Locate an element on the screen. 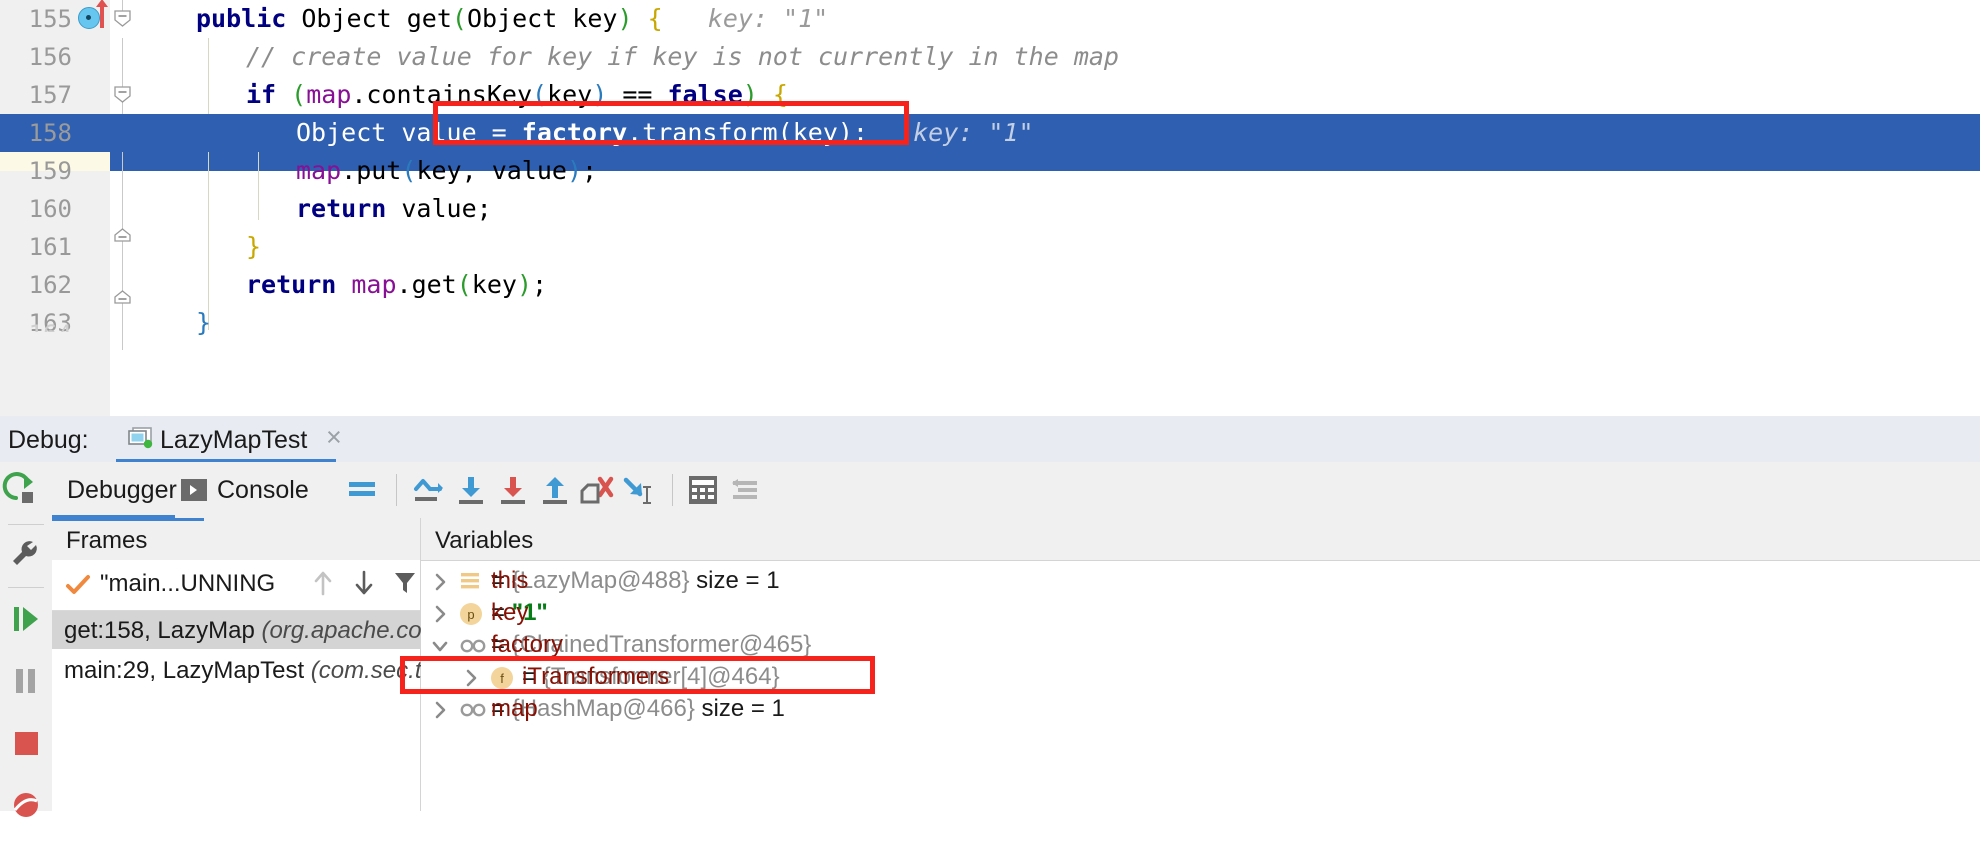 This screenshot has height=841, width=1980. variable-row: map = {HashMap@466} size = 1 is located at coordinates (1200, 710).